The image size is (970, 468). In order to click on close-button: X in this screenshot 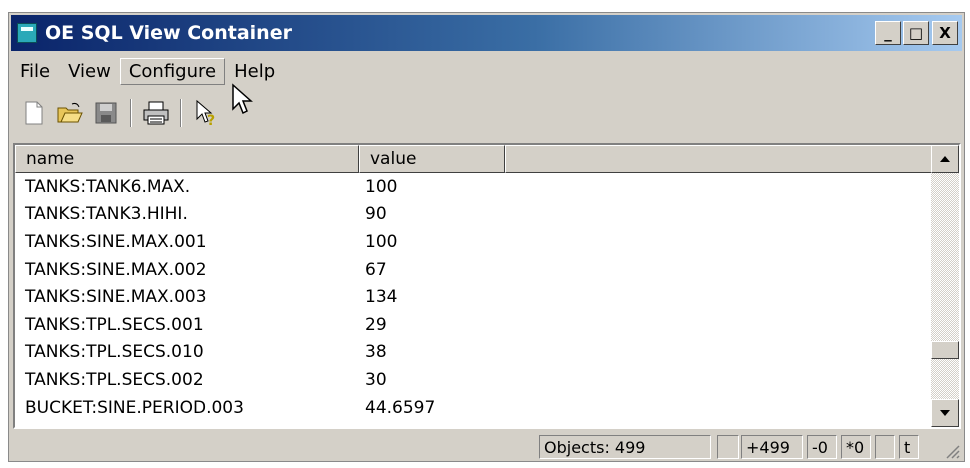, I will do `click(945, 33)`.